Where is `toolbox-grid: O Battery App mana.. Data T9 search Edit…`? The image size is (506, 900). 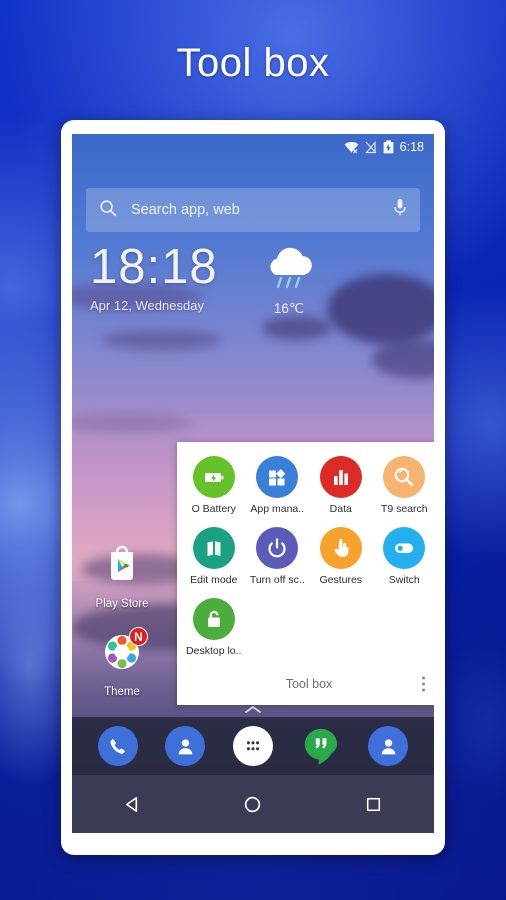
toolbox-grid: O Battery App mana.. Data T9 search Edit… is located at coordinates (305, 552).